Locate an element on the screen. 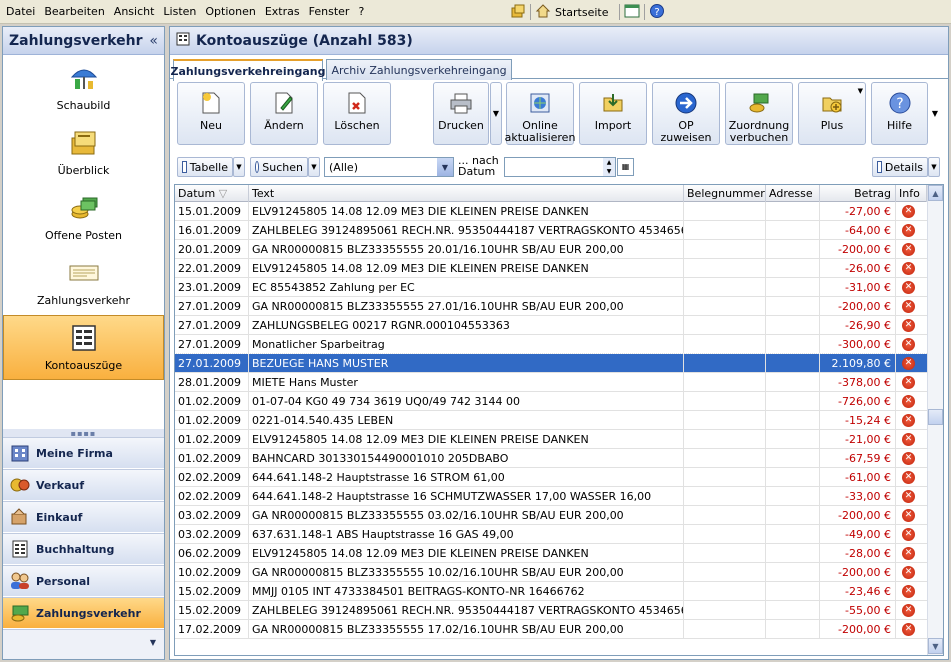  nav-item-ueberblick: Überblick is located at coordinates (83, 152).